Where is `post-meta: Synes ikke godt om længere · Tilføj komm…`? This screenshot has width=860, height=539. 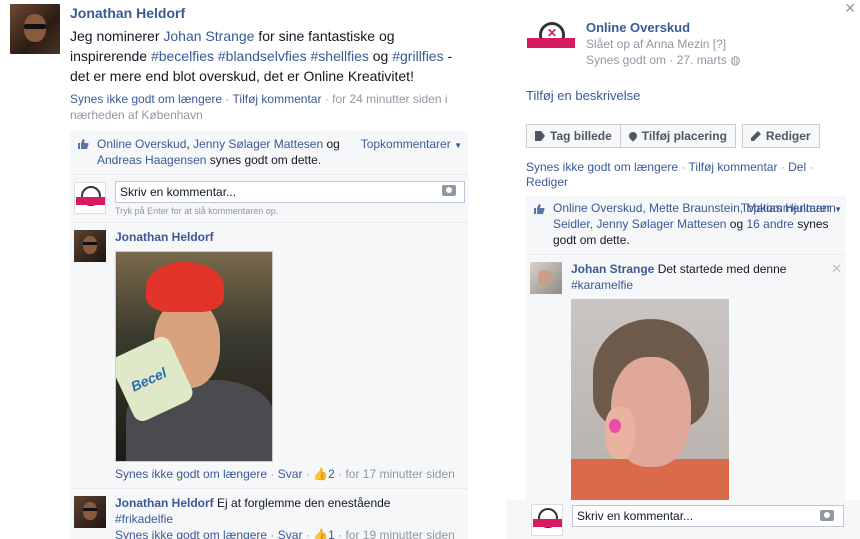
post-meta: Synes ikke godt om længere · Tilføj komm… is located at coordinates (259, 107).